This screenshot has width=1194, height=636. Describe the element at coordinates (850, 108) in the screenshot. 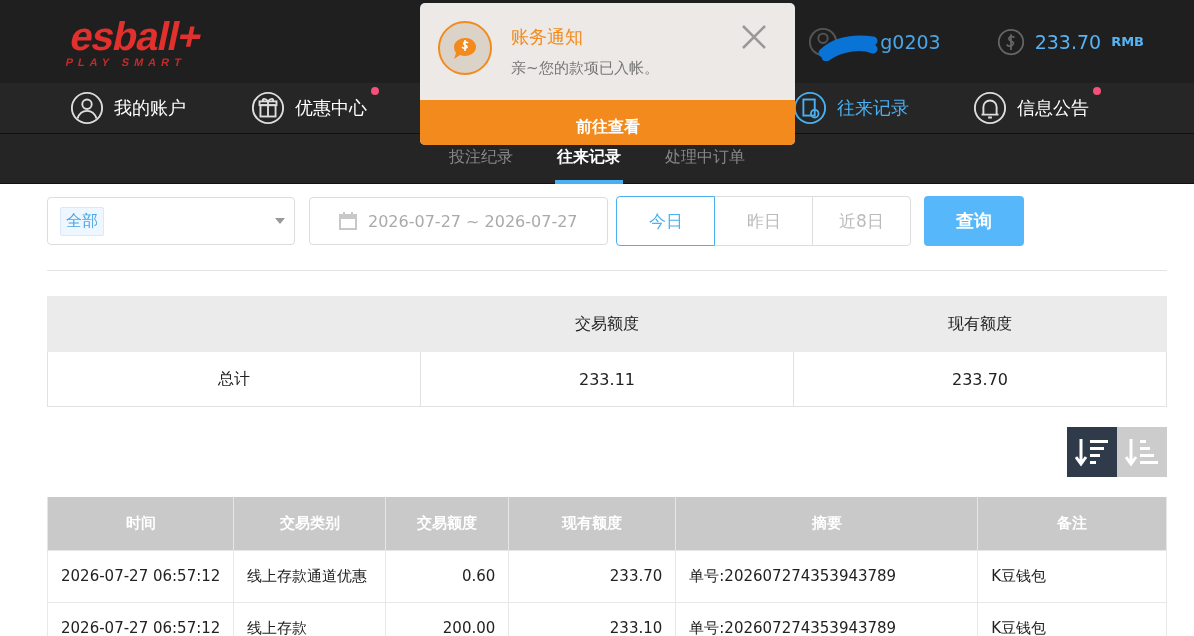

I see `nav-item: 往来记录` at that location.